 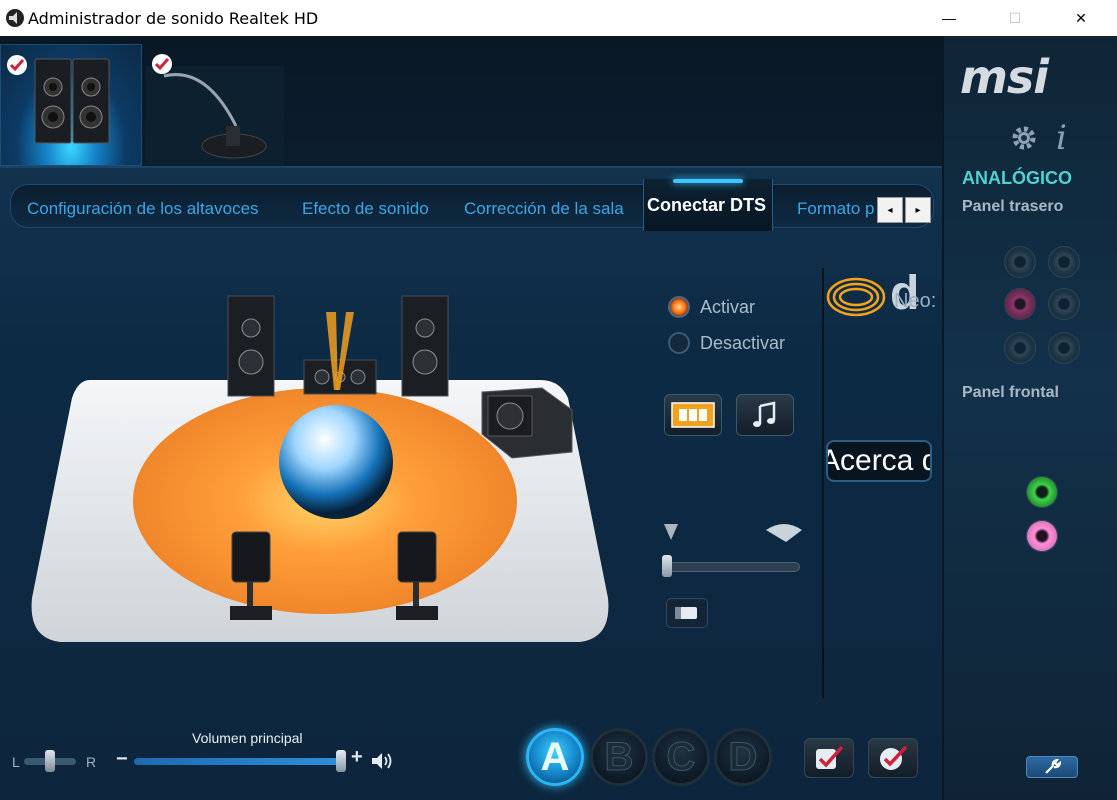 What do you see at coordinates (50, 761) in the screenshot?
I see `balance-slider-thumb` at bounding box center [50, 761].